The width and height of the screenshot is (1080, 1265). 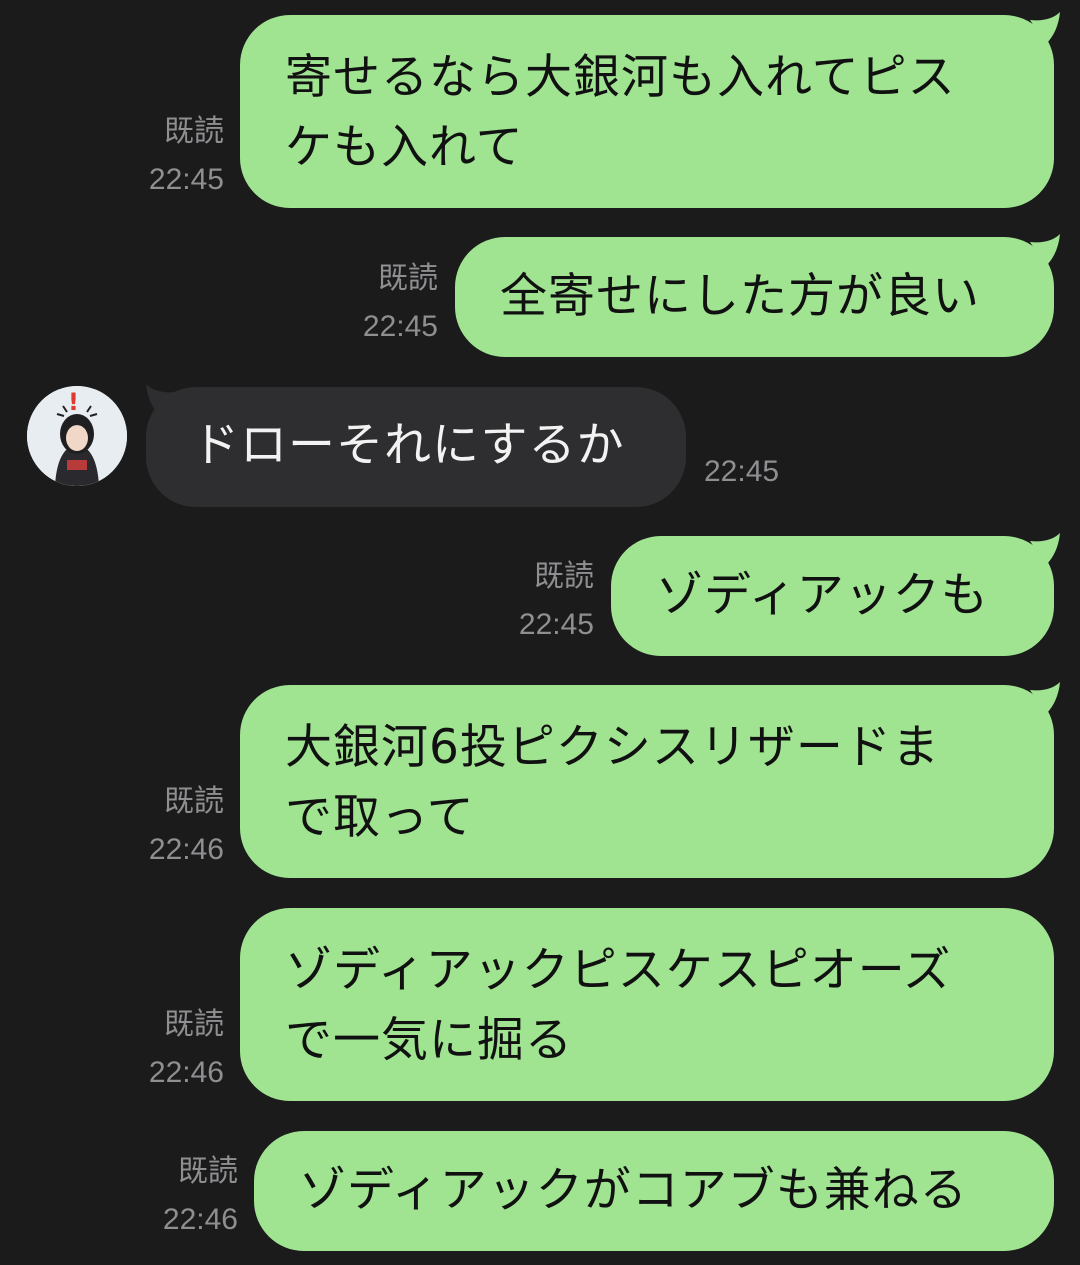 What do you see at coordinates (612, 747) in the screenshot?
I see `message-line: 大銀河6投ピクシスリザードま` at bounding box center [612, 747].